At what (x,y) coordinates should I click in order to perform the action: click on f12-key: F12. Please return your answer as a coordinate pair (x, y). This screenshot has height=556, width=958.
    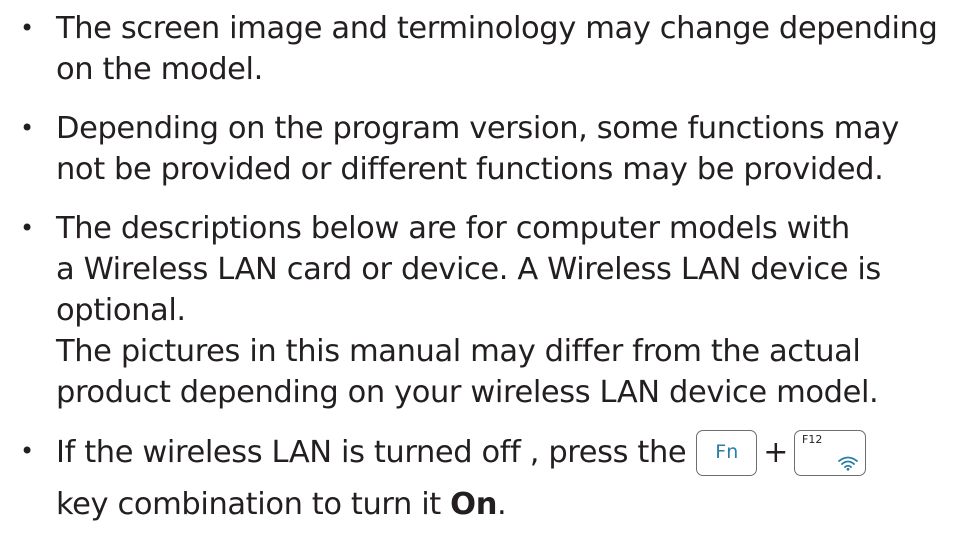
    Looking at the image, I should click on (830, 453).